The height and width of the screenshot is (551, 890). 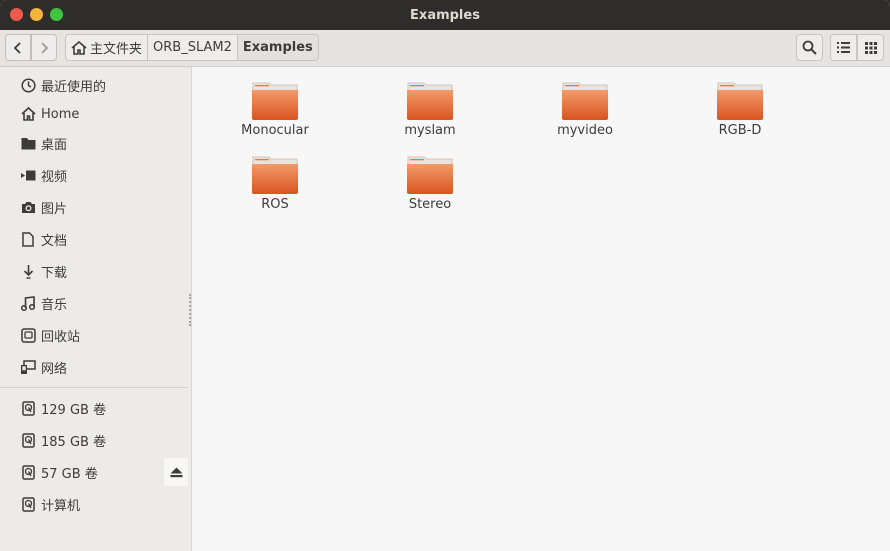 What do you see at coordinates (275, 130) in the screenshot?
I see `folder-name: Monocular` at bounding box center [275, 130].